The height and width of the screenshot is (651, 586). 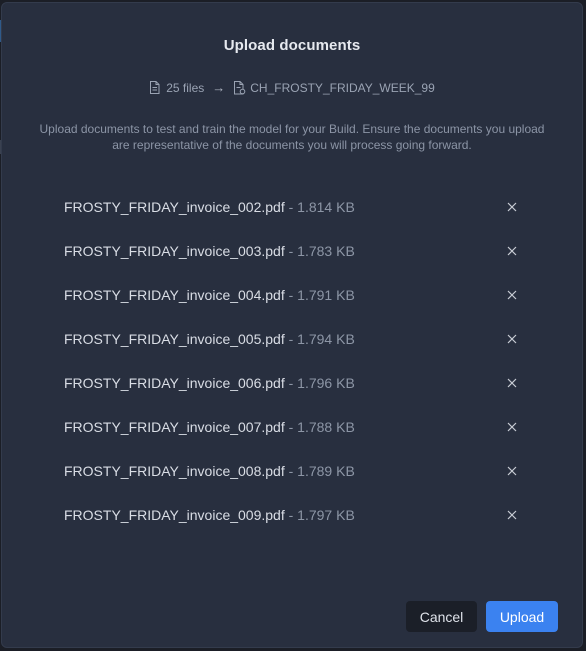 I want to click on file-item: FROSTY_FRIDAY_invoice_005.pdf - 1.794 KB, so click(x=299, y=349).